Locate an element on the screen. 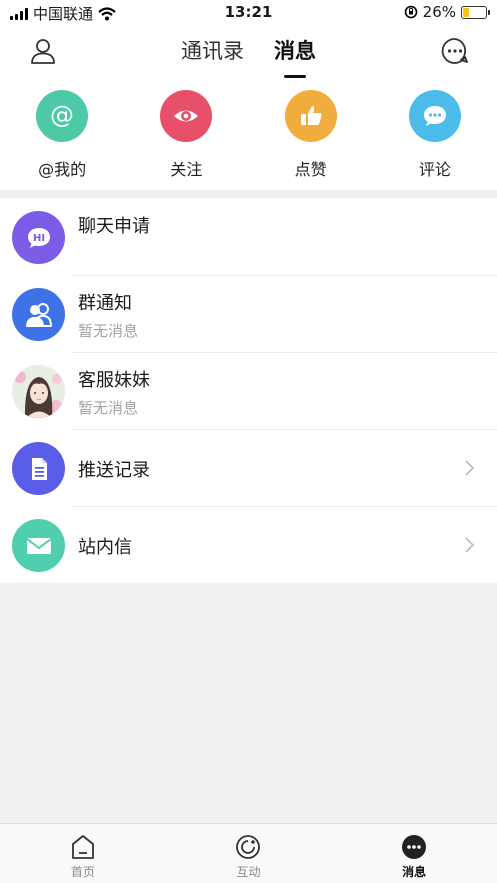 This screenshot has height=883, width=497. quick-label: 评论 is located at coordinates (434, 169).